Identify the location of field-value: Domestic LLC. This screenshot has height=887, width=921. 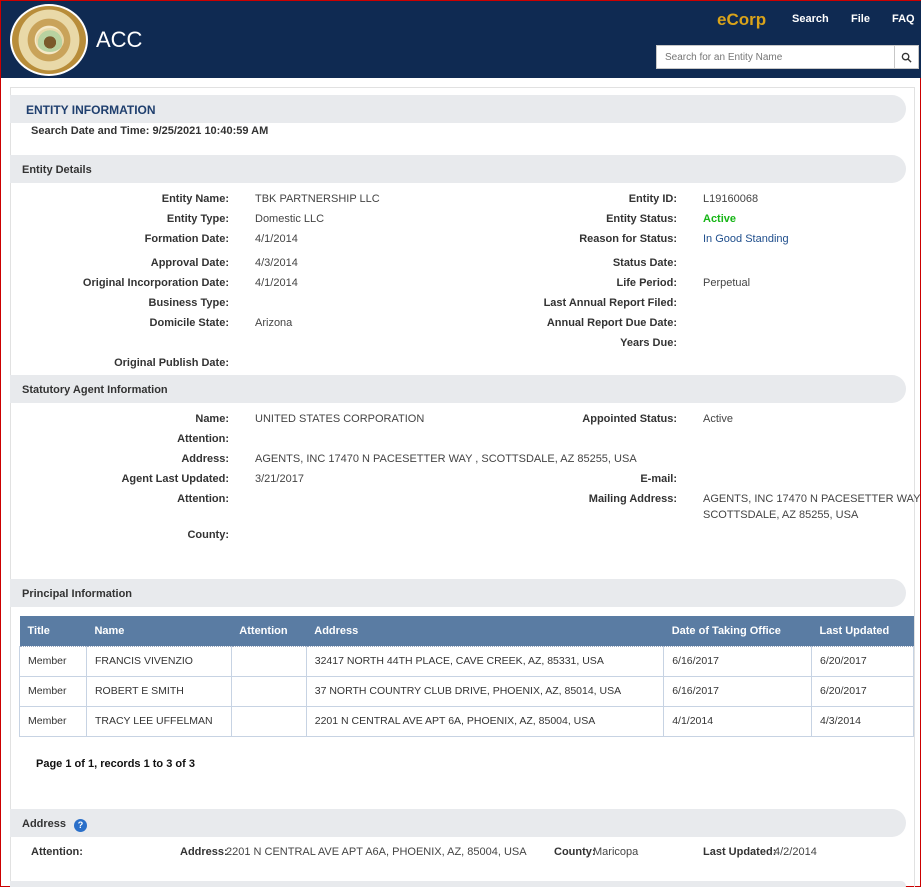
(290, 219).